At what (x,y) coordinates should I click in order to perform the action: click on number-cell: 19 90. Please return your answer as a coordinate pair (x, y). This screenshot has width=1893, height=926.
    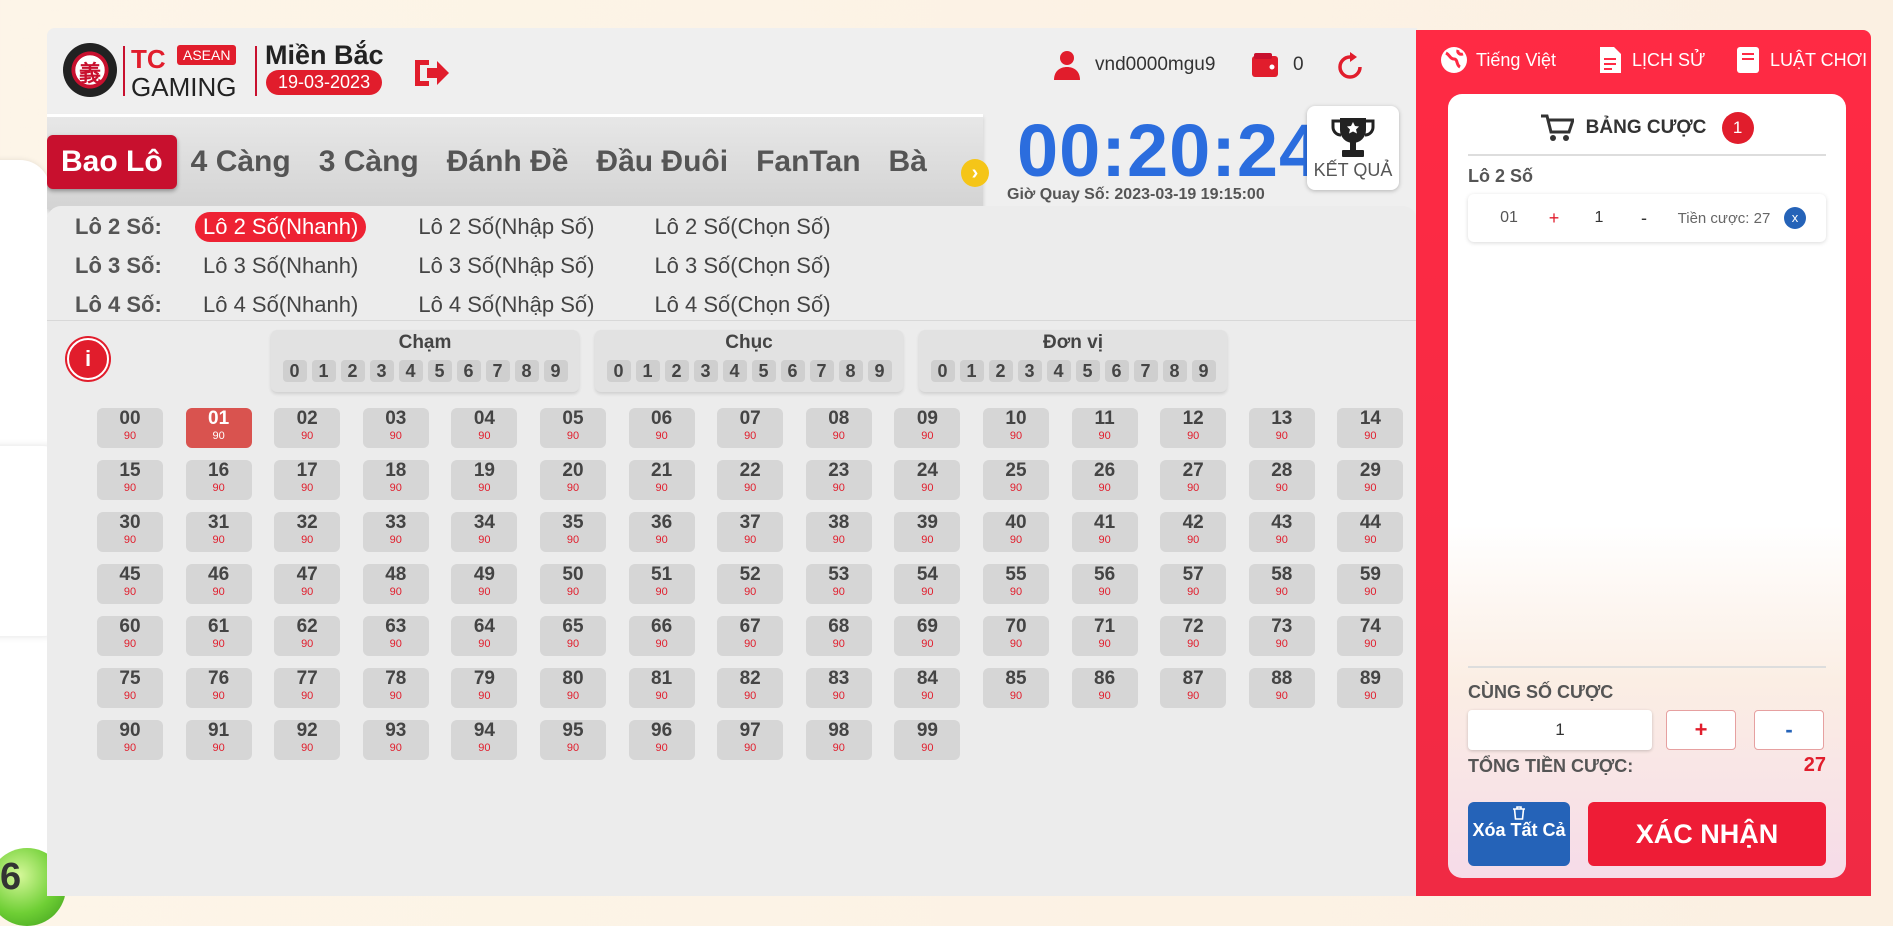
    Looking at the image, I should click on (484, 480).